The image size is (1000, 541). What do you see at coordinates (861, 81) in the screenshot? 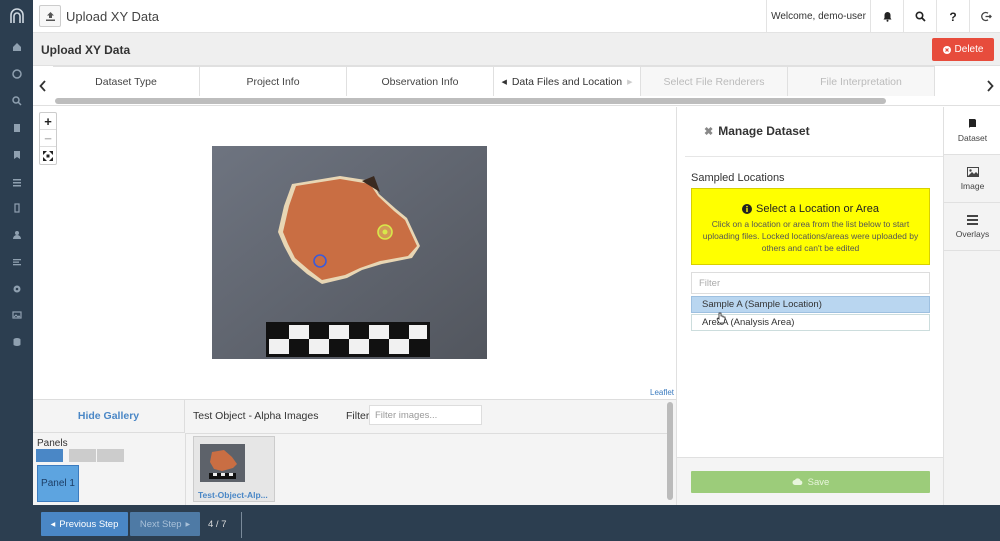
I see `tab-file-interpretation: File Interpretation` at bounding box center [861, 81].